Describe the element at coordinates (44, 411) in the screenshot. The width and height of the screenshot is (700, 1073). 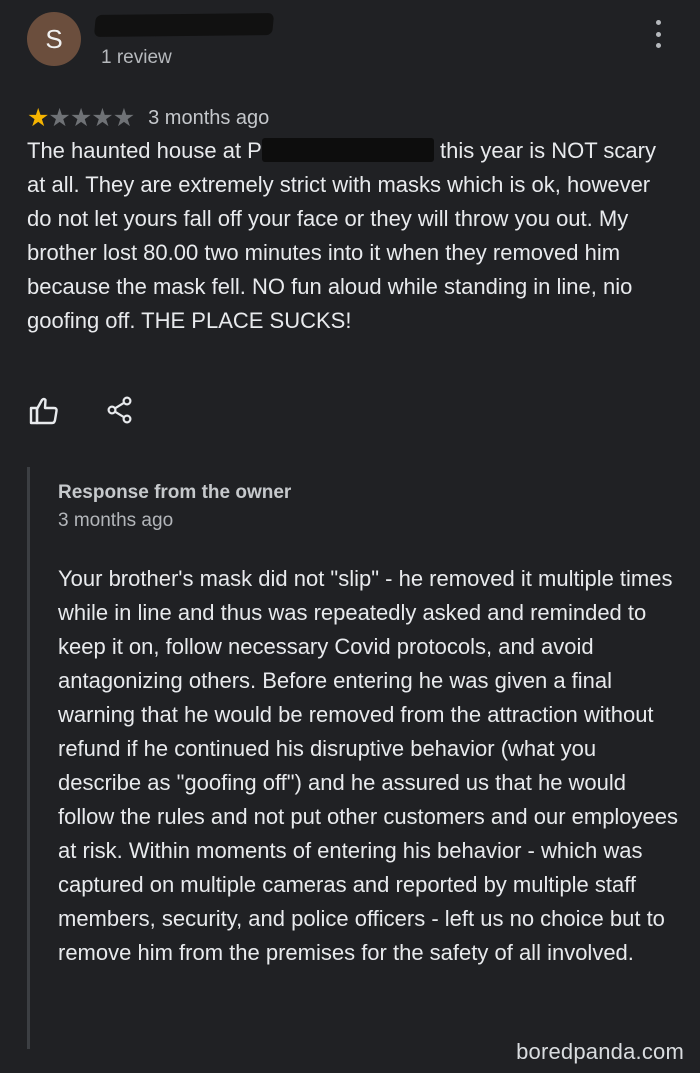
I see `thumbs-up-icon` at that location.